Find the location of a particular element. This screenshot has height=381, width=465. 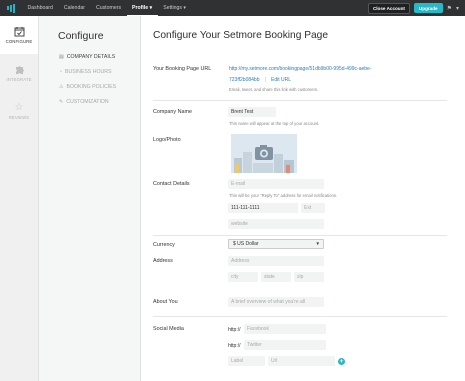

currency-select: $ US Dollar ▼ is located at coordinates (276, 244).